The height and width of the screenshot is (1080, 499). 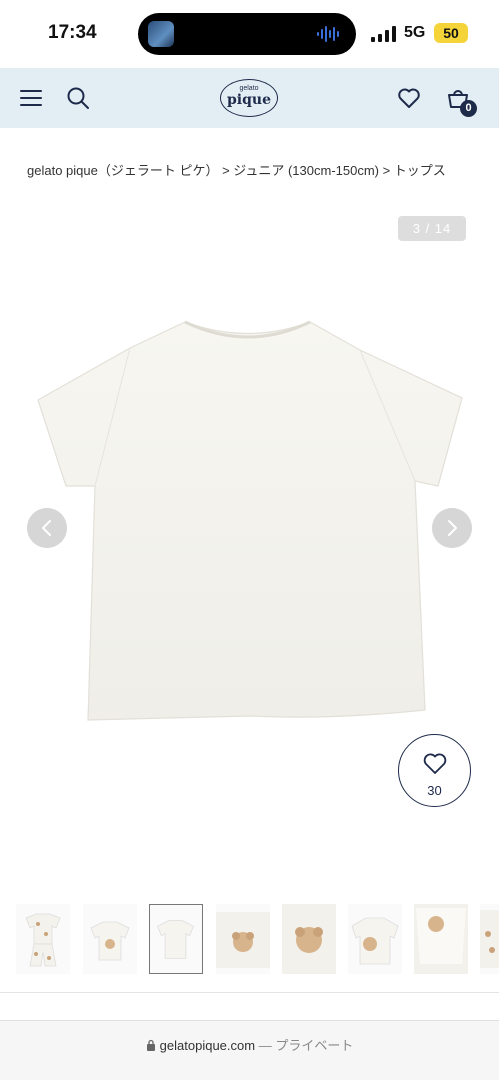 I want to click on dynamic-island, so click(x=247, y=34).